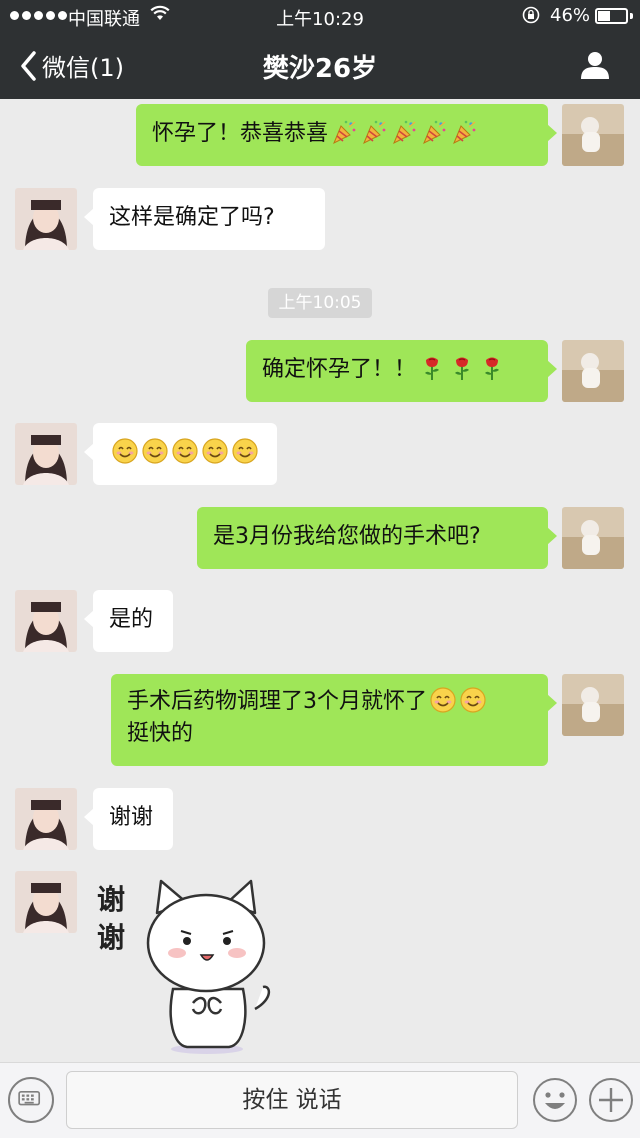 This screenshot has height=1138, width=640. I want to click on top-bar: 中国联通 上午10:29 46% 微信(1) 樊沙26岁, so click(320, 49).